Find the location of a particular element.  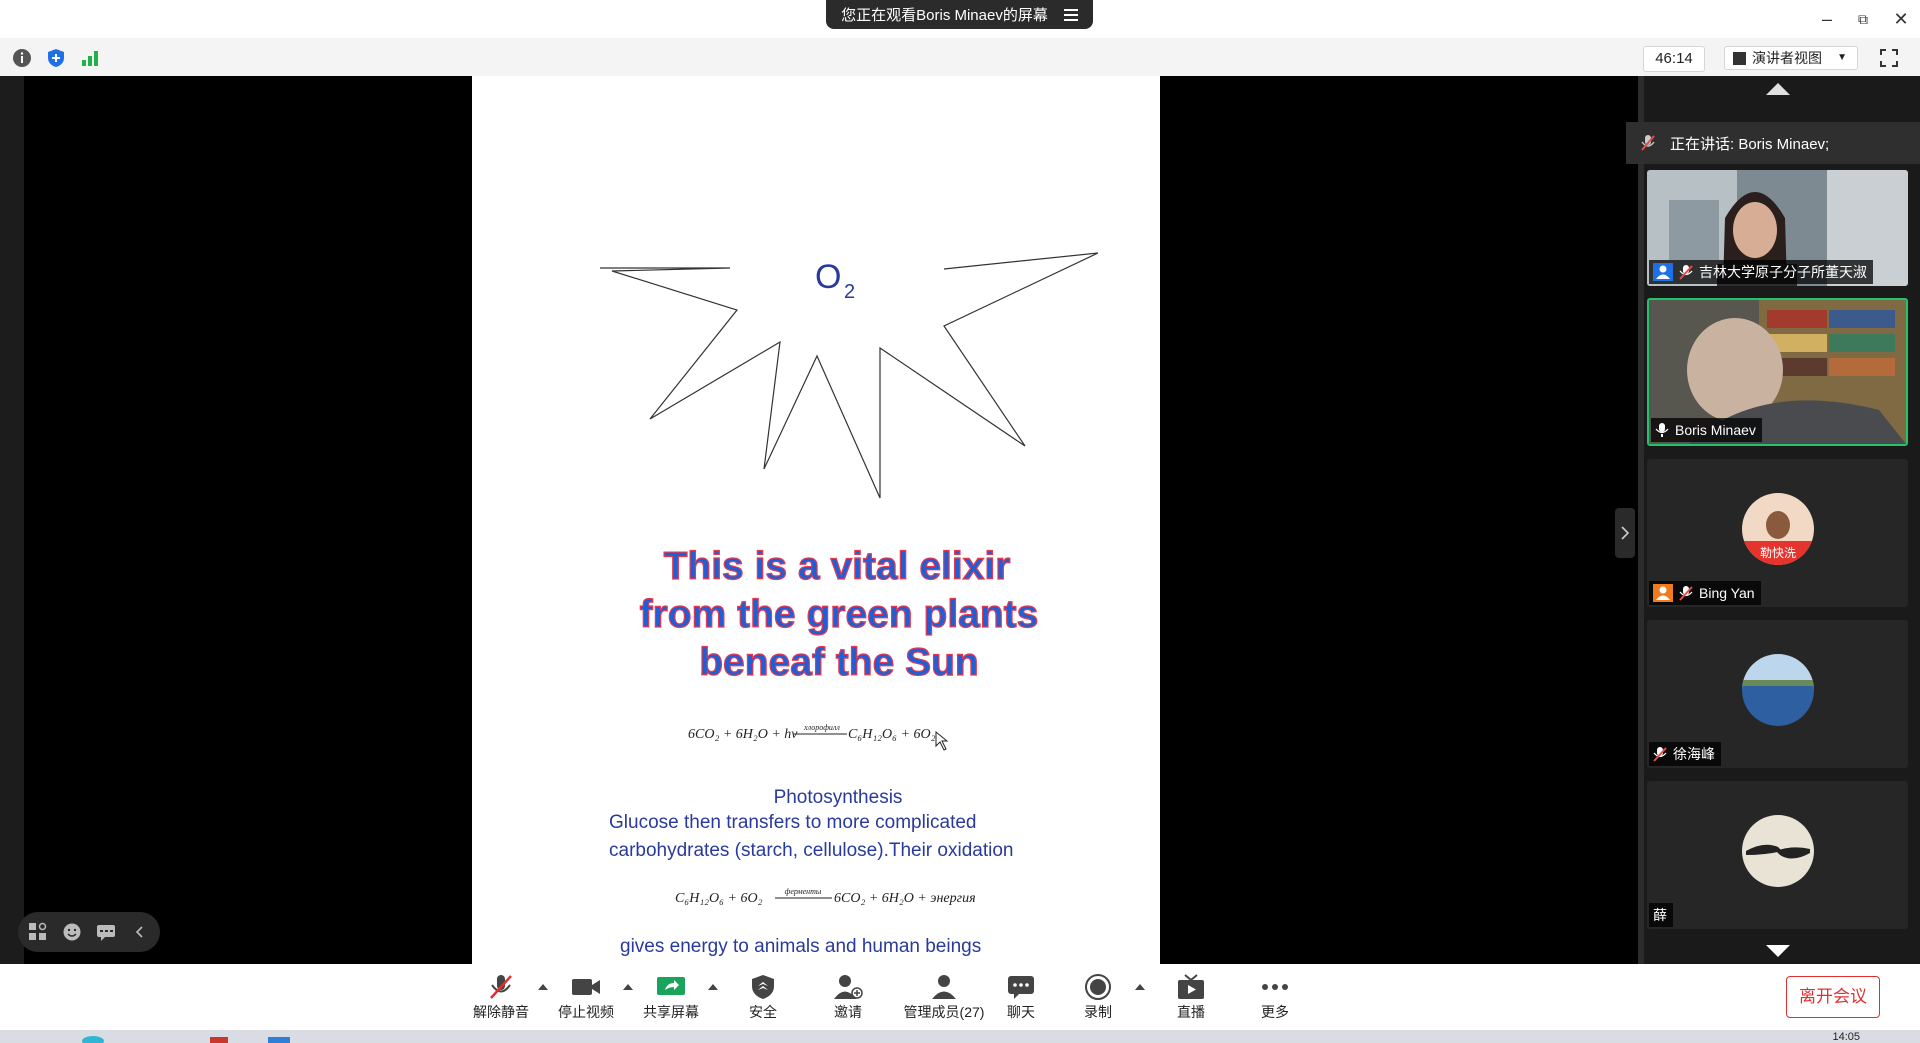

mic-icon is located at coordinates (1662, 430).